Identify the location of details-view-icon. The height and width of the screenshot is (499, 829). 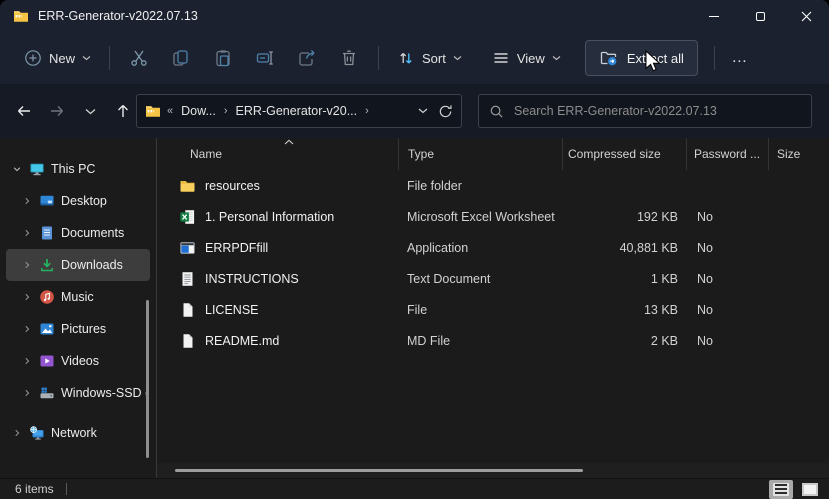
(781, 489).